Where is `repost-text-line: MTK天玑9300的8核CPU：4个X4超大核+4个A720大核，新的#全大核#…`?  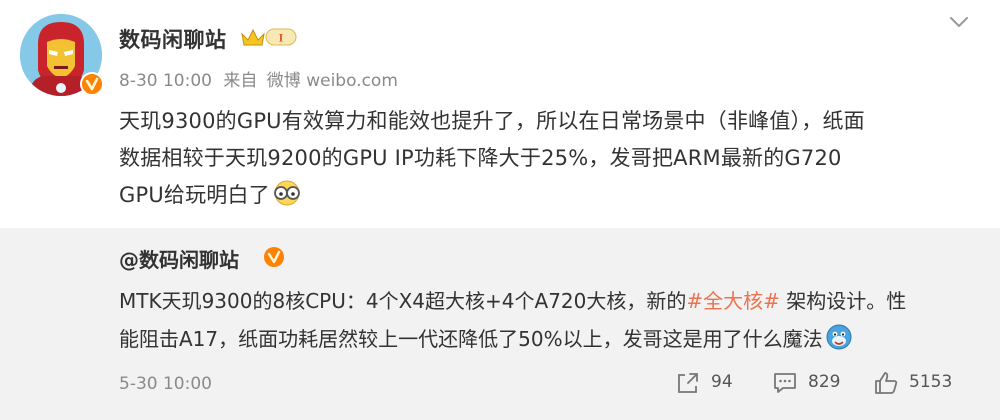
repost-text-line: MTK天玑9300的8核CPU：4个X4超大核+4个A720大核，新的#全大核#… is located at coordinates (549, 301).